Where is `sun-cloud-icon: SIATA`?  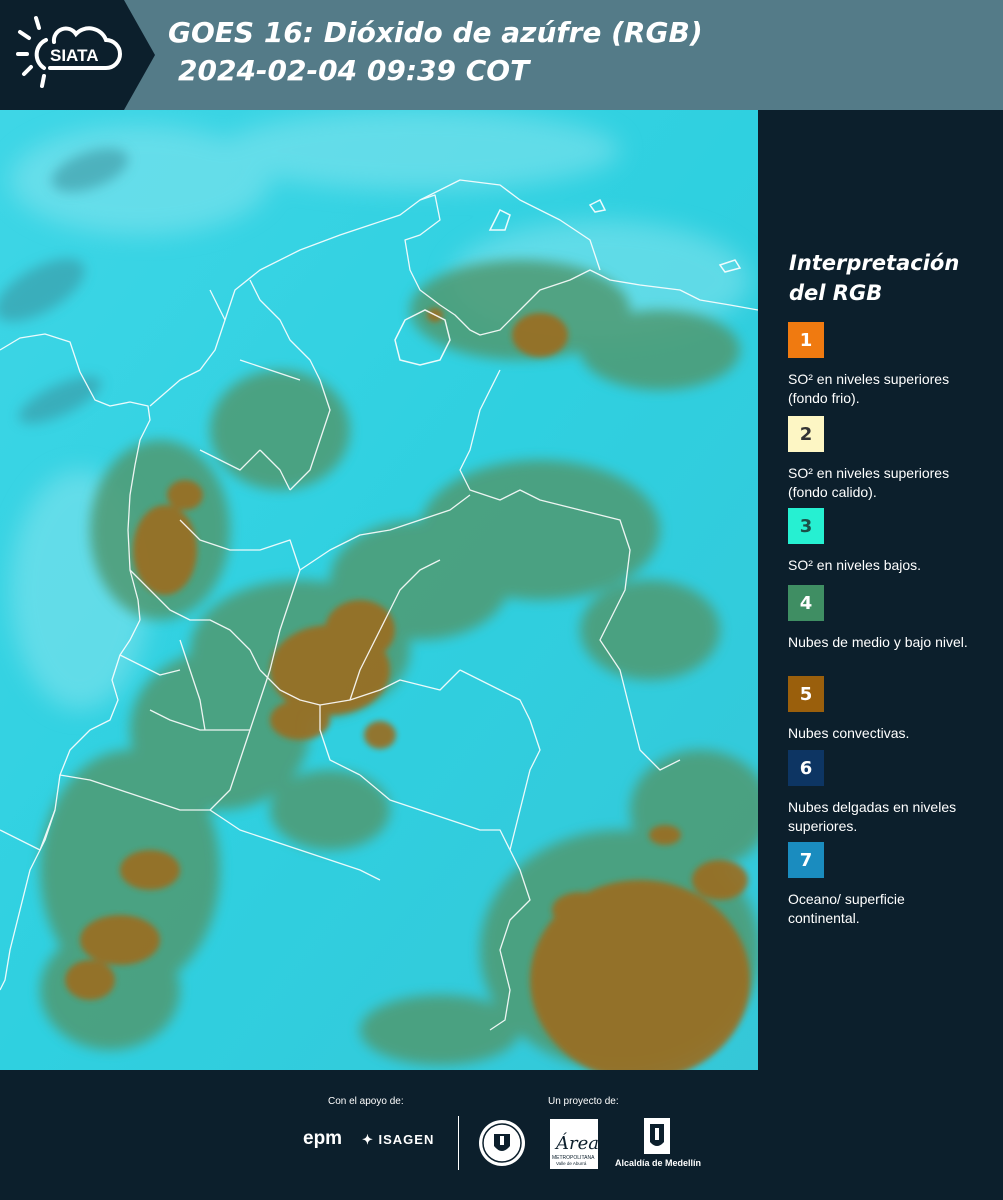 sun-cloud-icon: SIATA is located at coordinates (69, 52).